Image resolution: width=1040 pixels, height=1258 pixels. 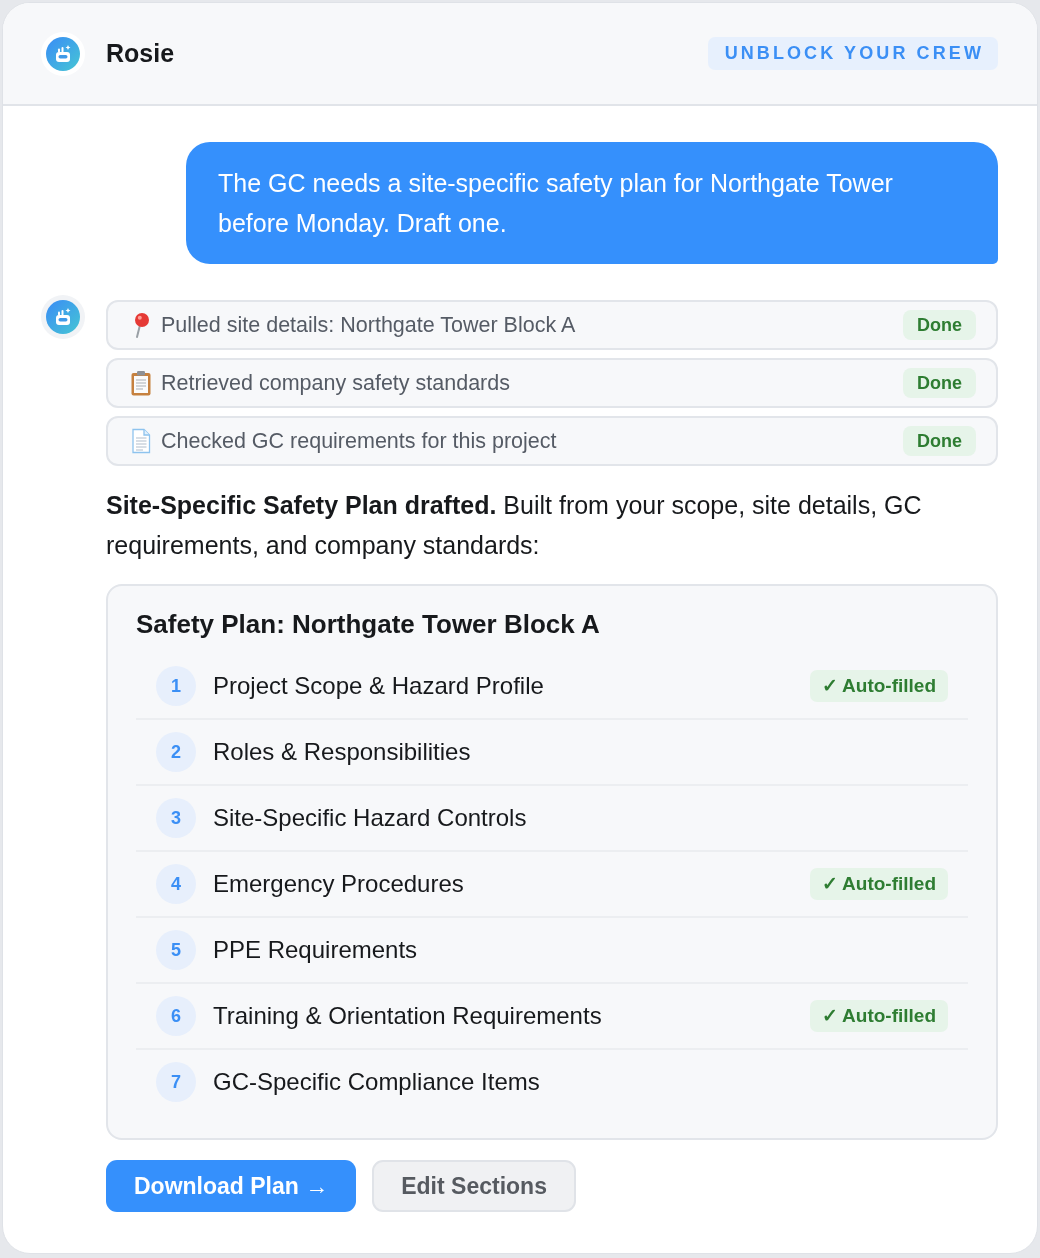 I want to click on clipboard-icon, so click(x=141, y=383).